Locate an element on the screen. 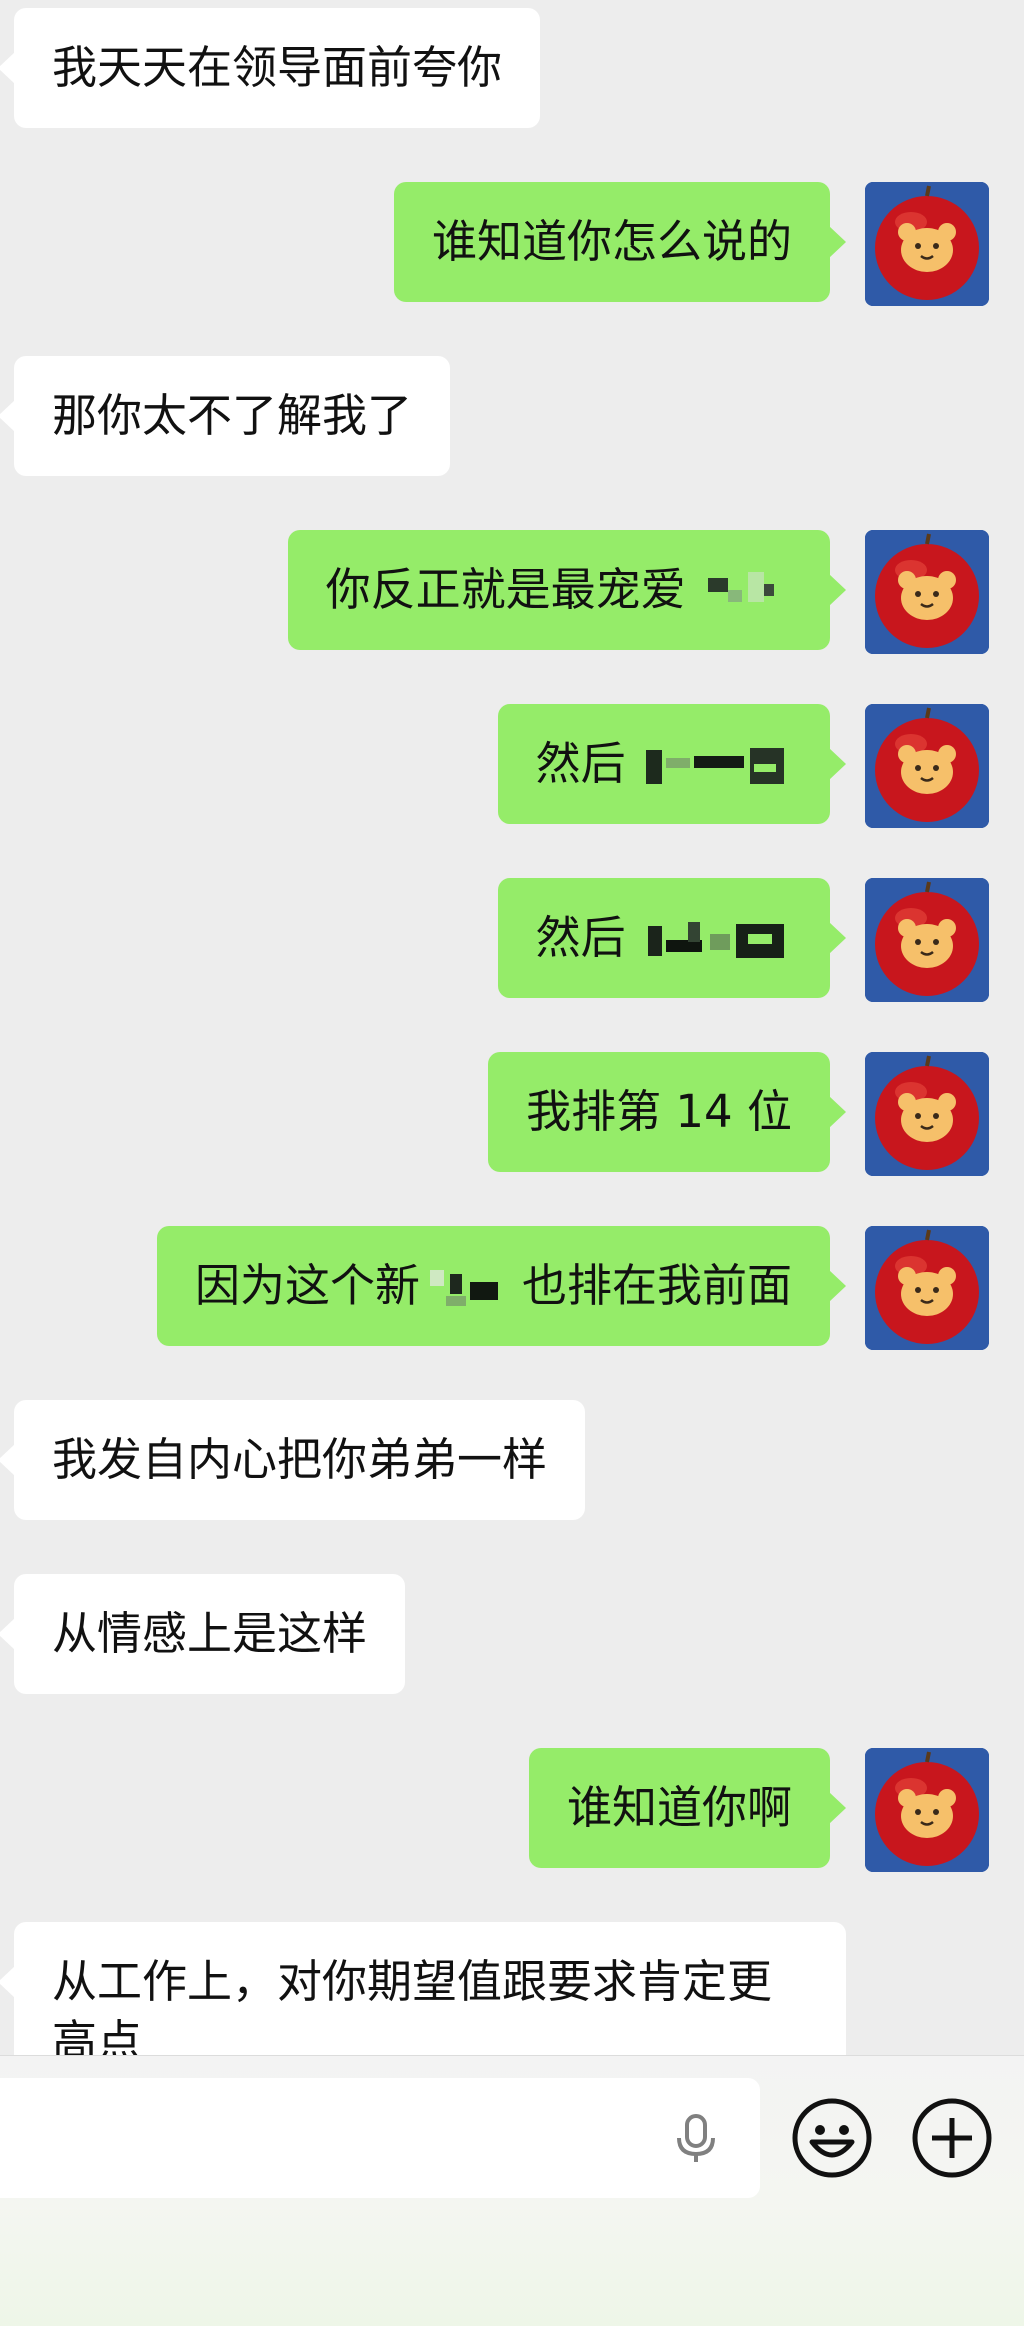 This screenshot has width=1024, height=2326. message-text: 谁知道你怎么说的 is located at coordinates (611, 241).